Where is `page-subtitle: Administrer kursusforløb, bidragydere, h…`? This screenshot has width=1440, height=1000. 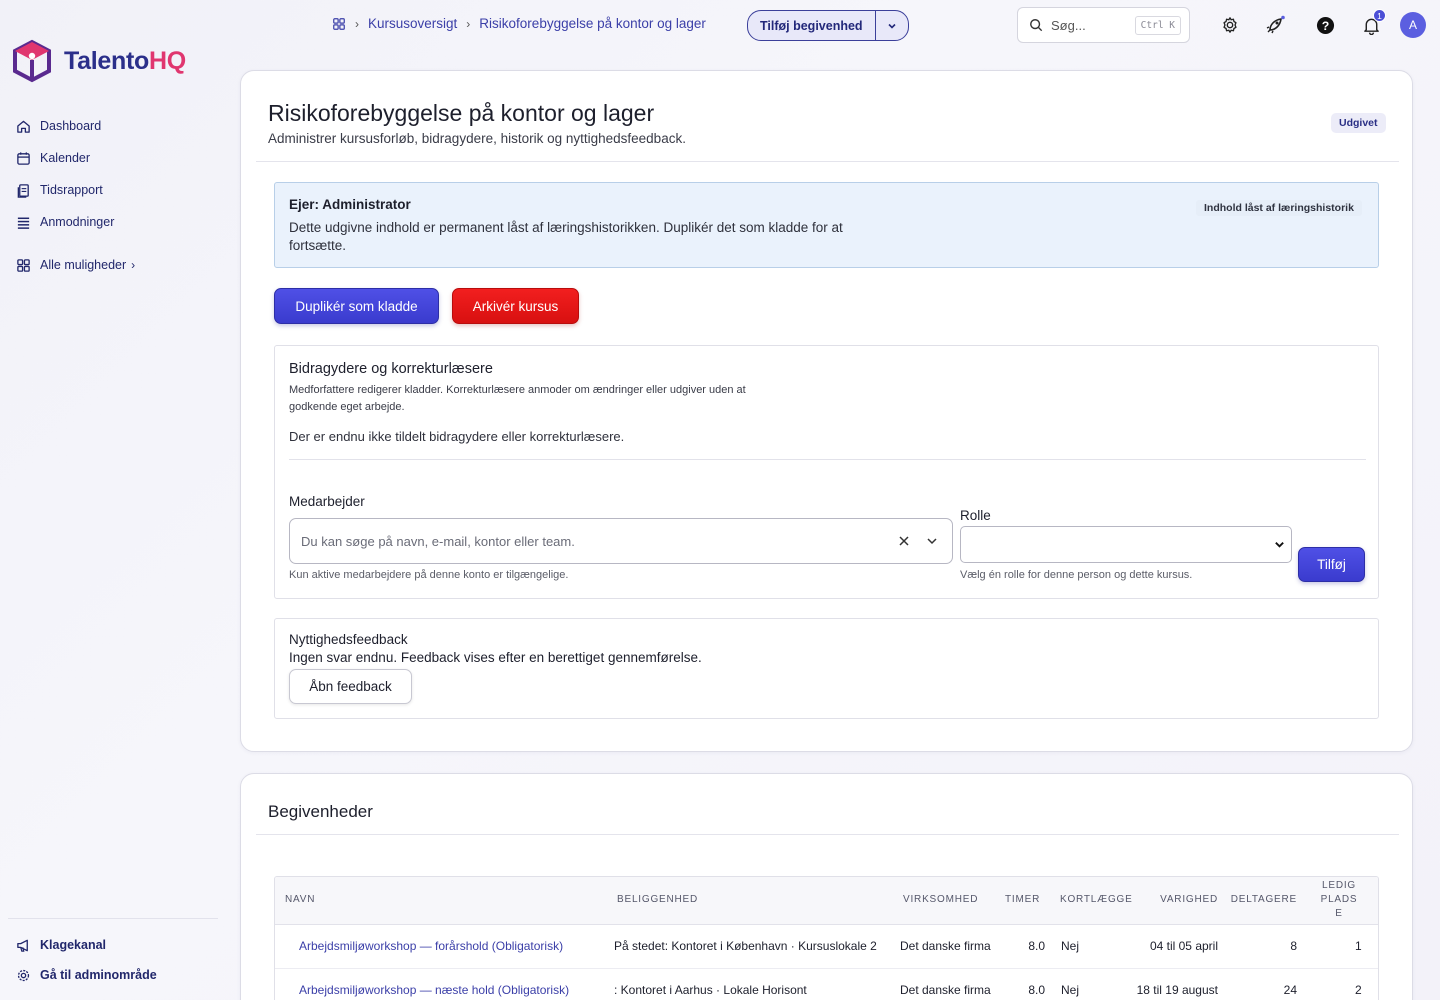 page-subtitle: Administrer kursusforløb, bidragydere, h… is located at coordinates (477, 138).